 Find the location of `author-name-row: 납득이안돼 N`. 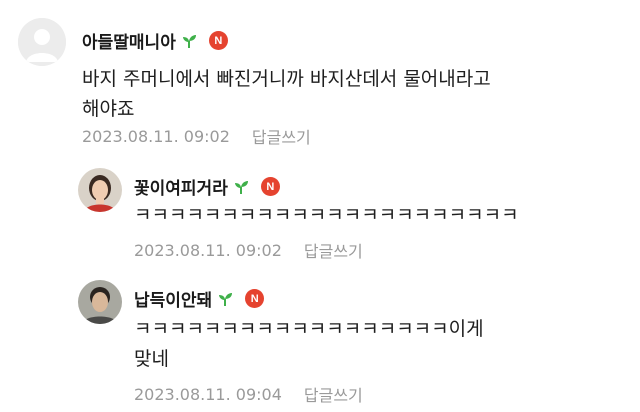

author-name-row: 납득이안돼 N is located at coordinates (199, 298).